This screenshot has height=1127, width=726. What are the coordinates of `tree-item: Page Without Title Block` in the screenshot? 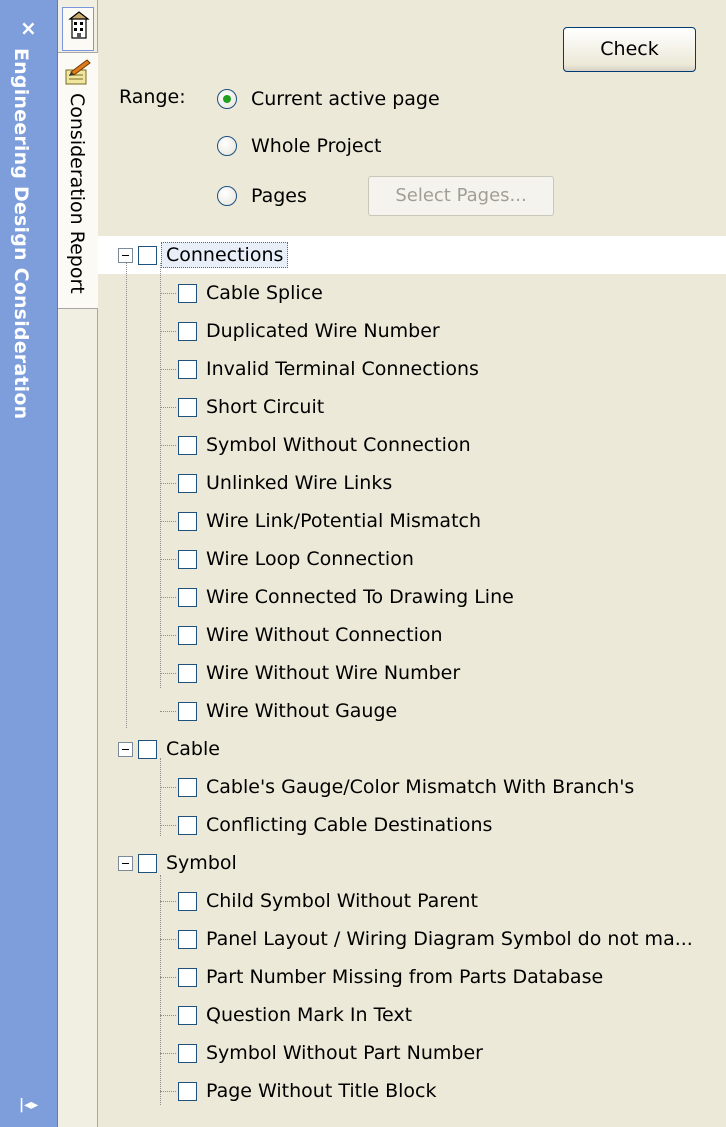 It's located at (298, 1091).